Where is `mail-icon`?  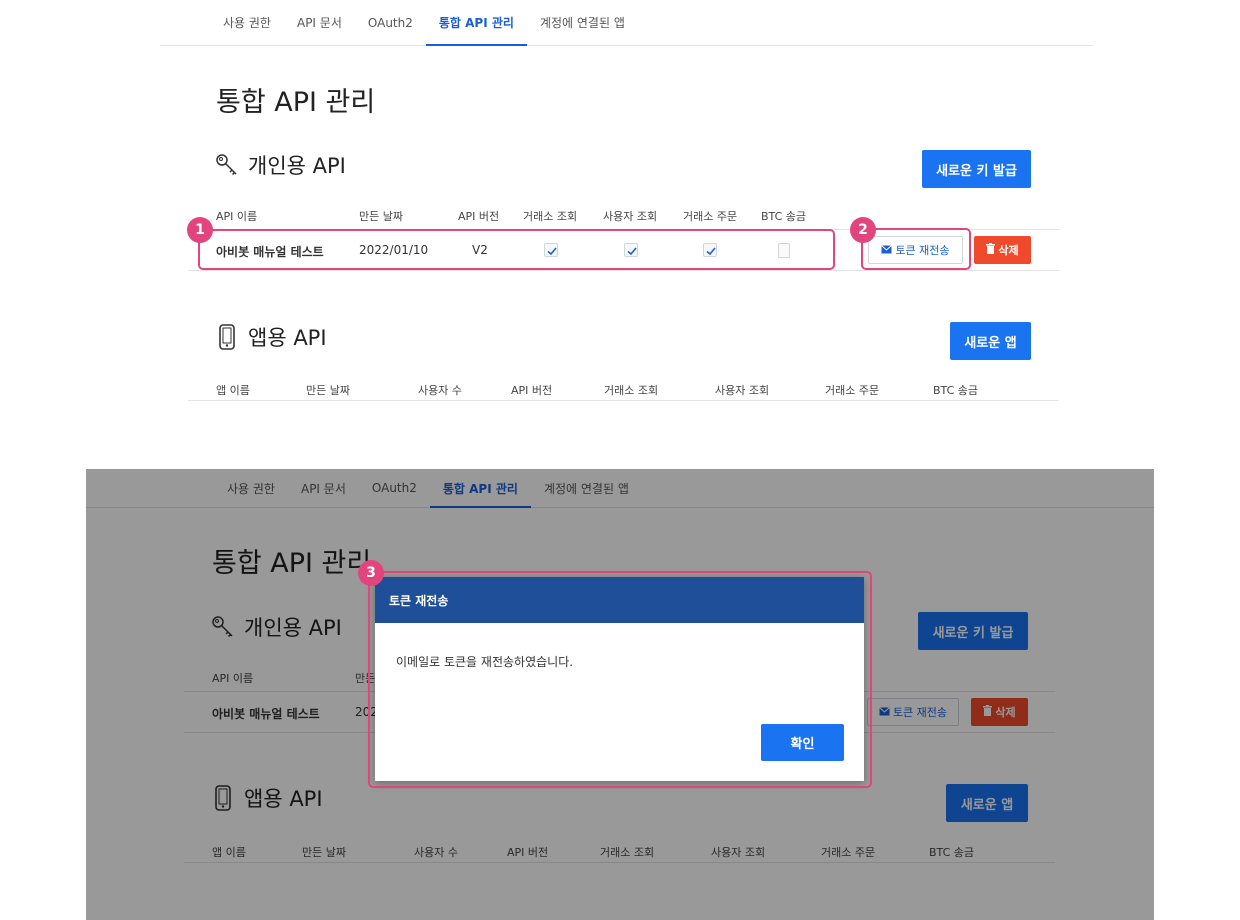 mail-icon is located at coordinates (887, 250).